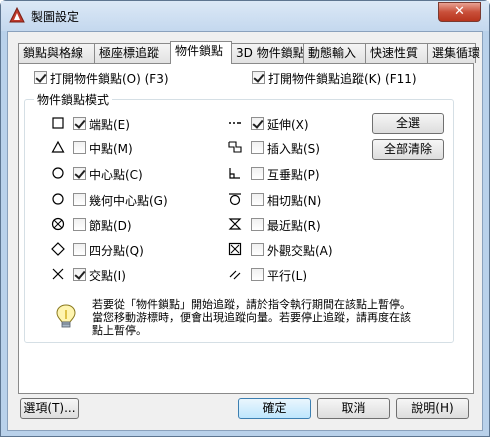 Image resolution: width=490 pixels, height=437 pixels. Describe the element at coordinates (257, 173) in the screenshot. I see `perpendicular-checkbox` at that location.